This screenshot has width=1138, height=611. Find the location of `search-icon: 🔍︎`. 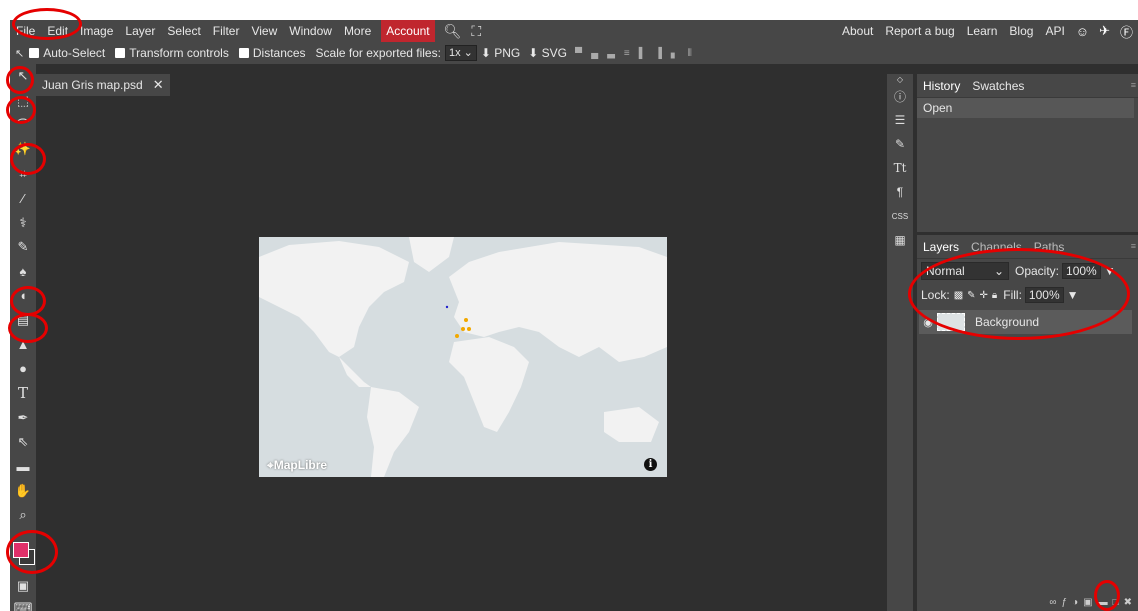

search-icon: 🔍︎ is located at coordinates (453, 31).